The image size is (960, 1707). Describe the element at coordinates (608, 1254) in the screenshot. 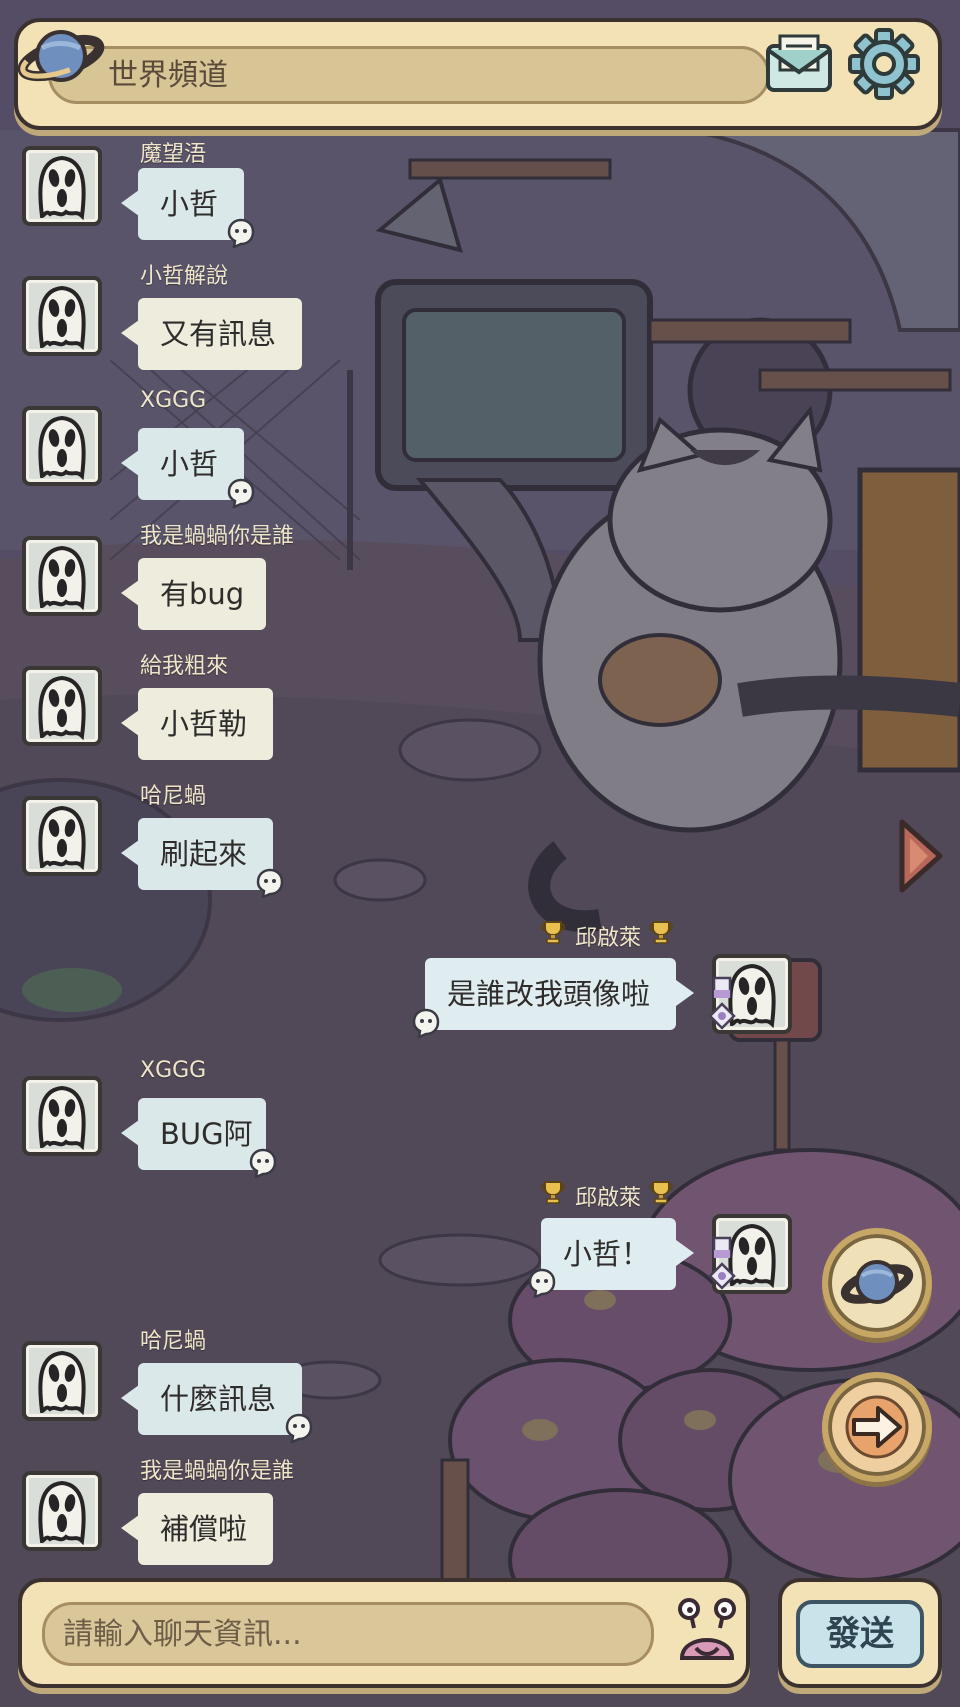

I see `message-bubble: 小哲！` at that location.